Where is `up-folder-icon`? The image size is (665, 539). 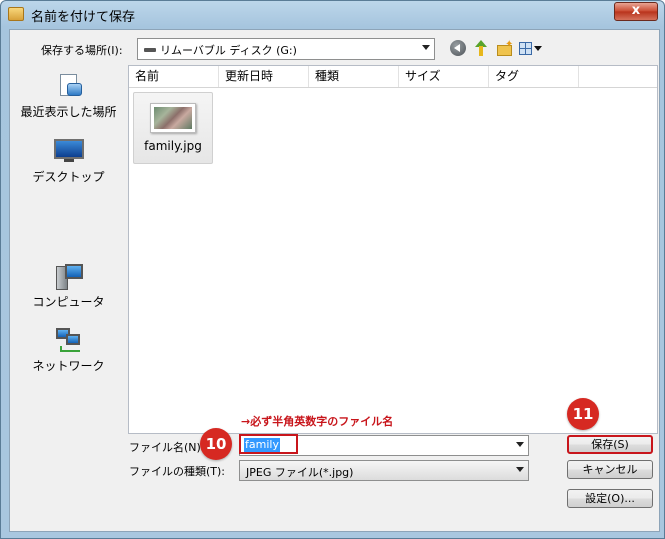
up-folder-icon is located at coordinates (481, 48).